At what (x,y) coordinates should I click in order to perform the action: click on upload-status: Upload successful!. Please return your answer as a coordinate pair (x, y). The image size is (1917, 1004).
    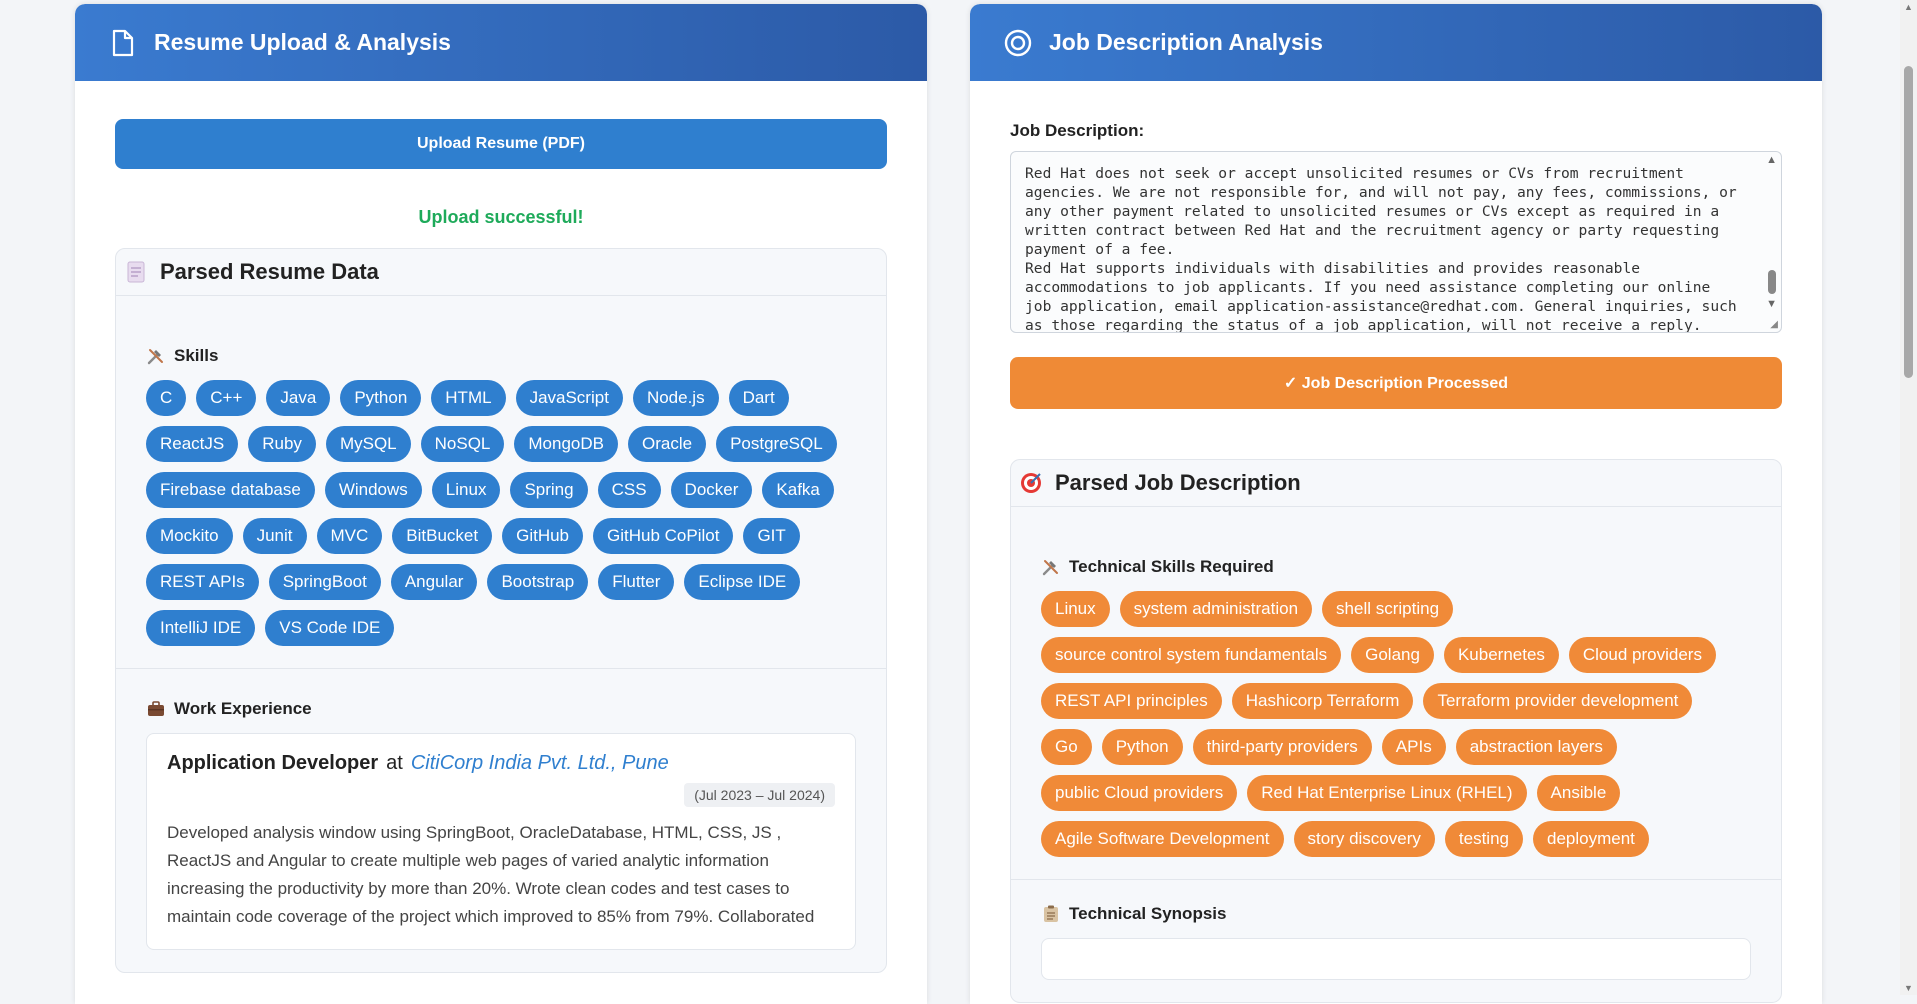
    Looking at the image, I should click on (501, 217).